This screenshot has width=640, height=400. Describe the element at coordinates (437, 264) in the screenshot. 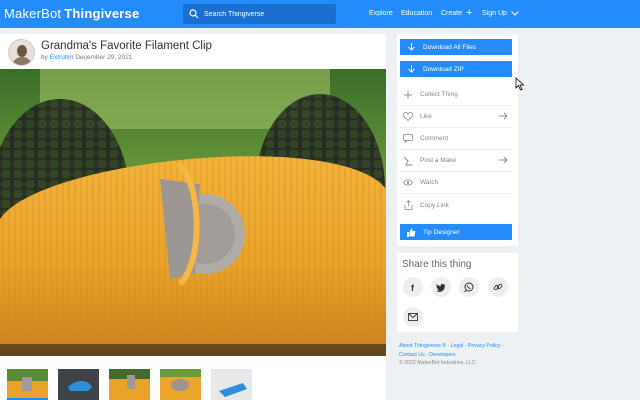

I see `share-title: Share this thing` at that location.